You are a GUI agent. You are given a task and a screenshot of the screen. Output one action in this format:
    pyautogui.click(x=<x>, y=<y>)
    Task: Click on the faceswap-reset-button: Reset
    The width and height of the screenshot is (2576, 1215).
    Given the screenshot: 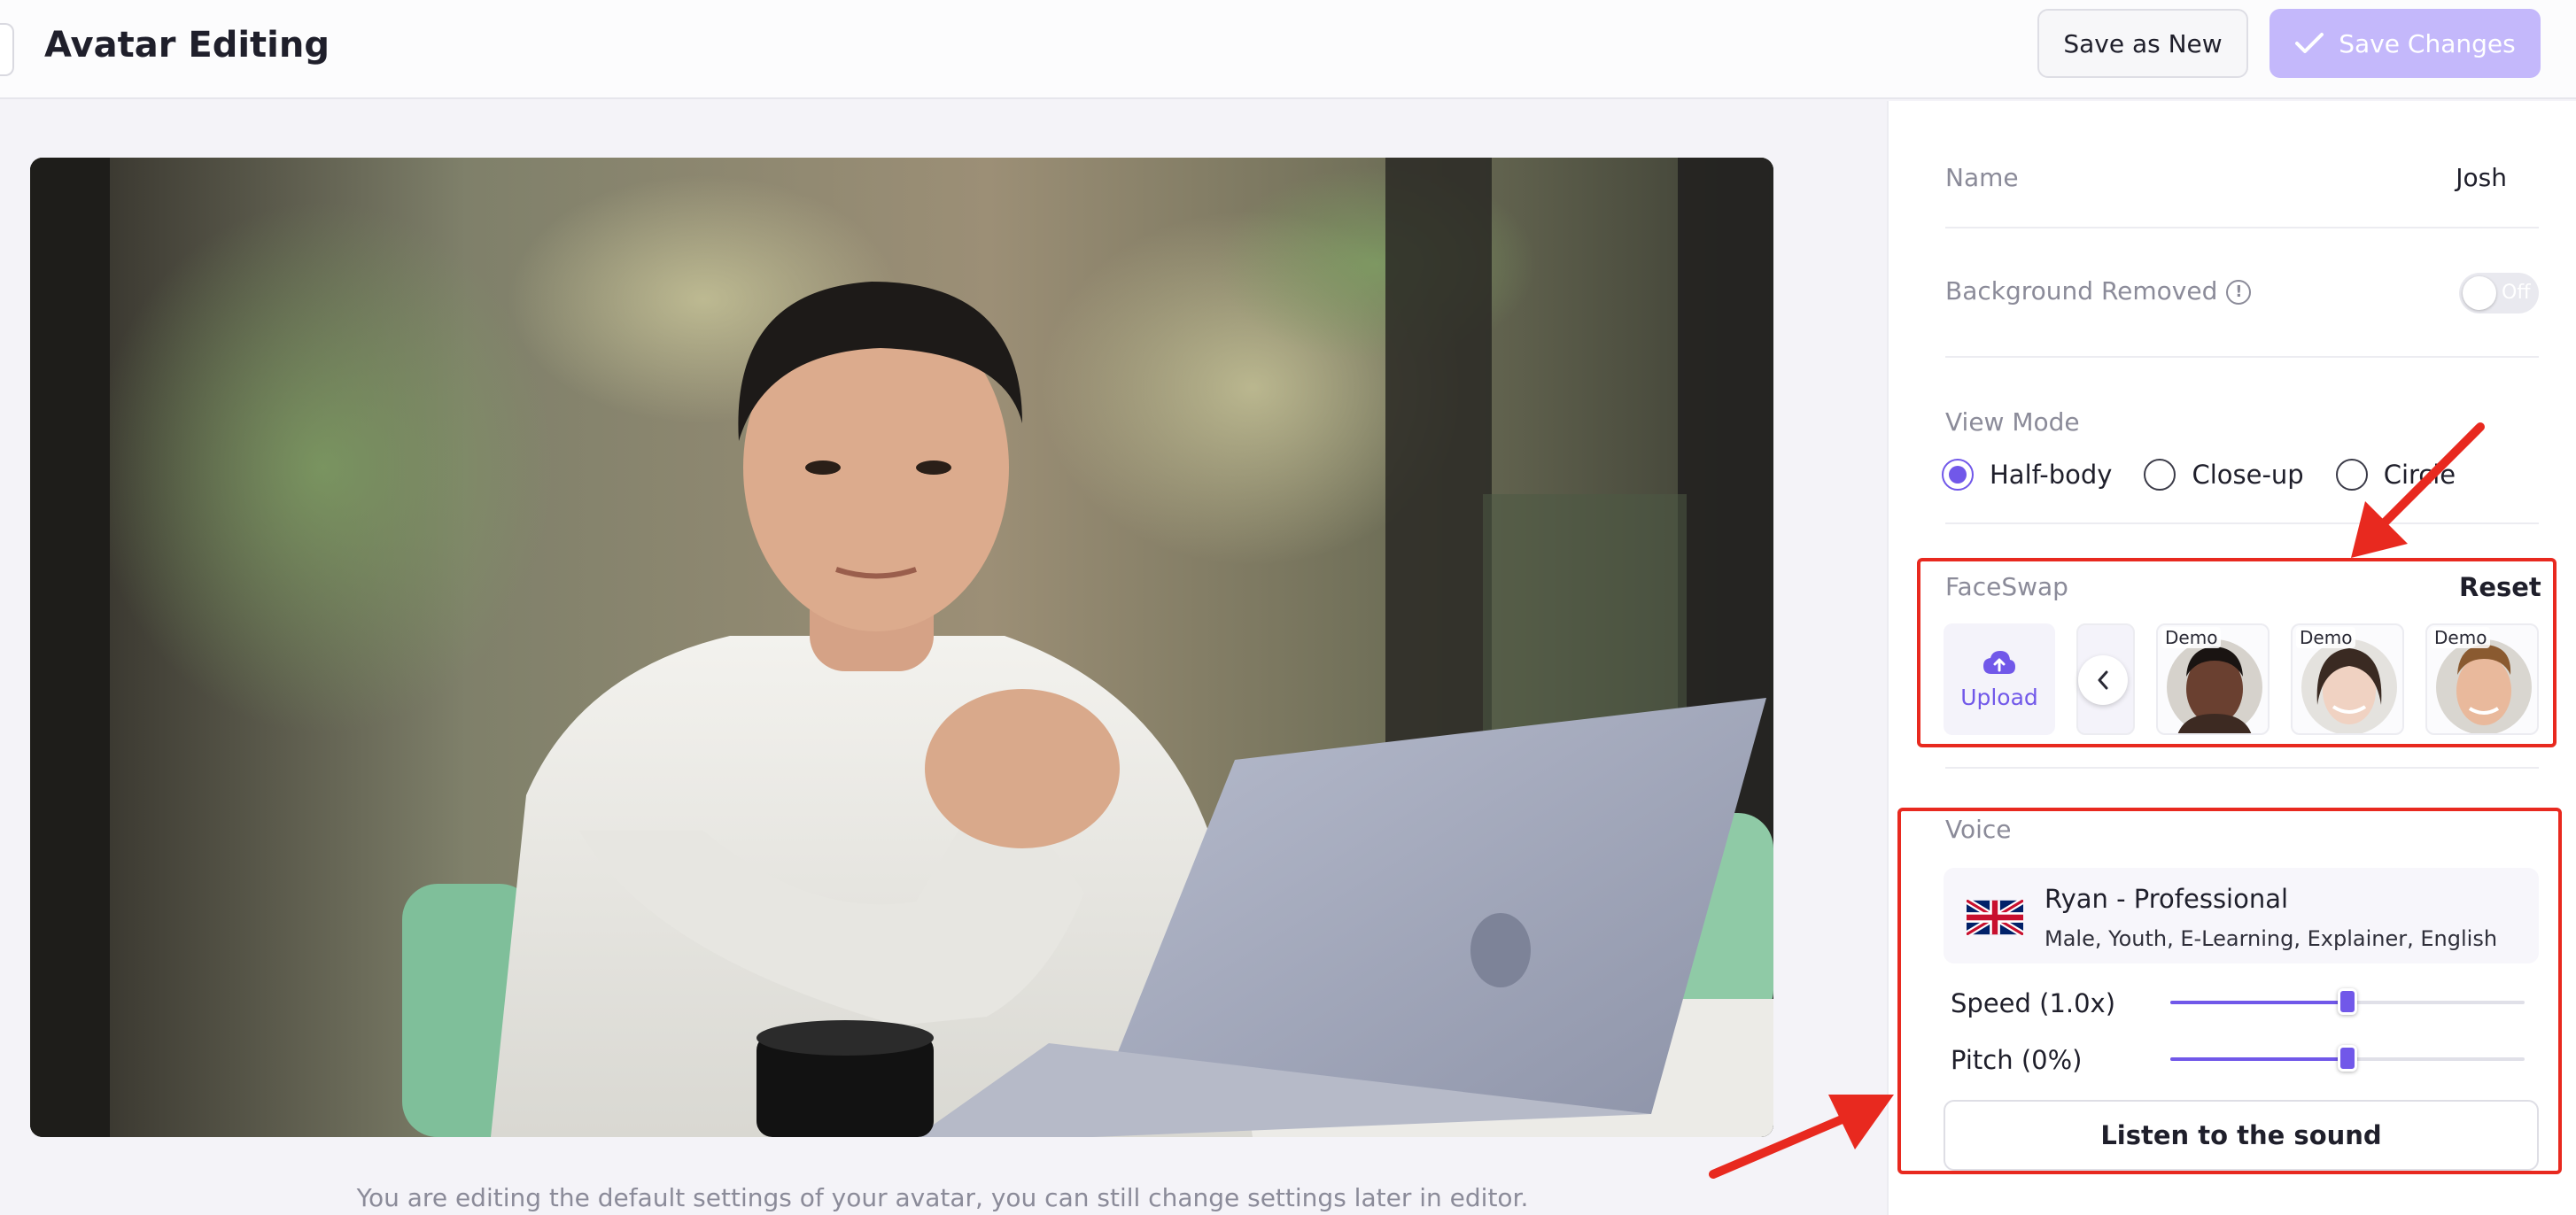 What is the action you would take?
    pyautogui.click(x=2500, y=587)
    